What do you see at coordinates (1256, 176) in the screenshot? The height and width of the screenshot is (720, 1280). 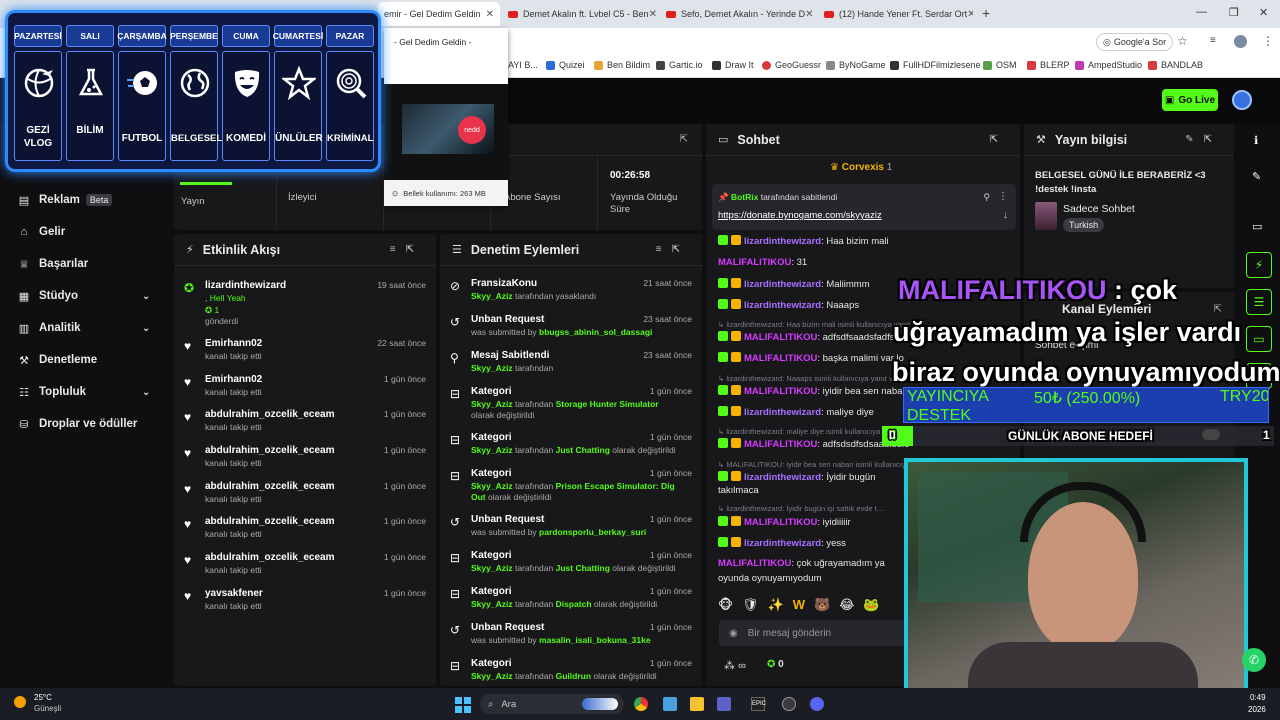 I see `pencil-icon: ✎` at bounding box center [1256, 176].